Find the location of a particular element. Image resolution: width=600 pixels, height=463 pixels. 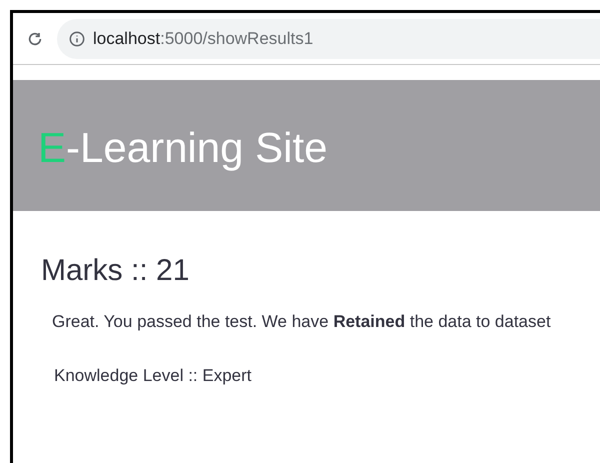

marks-heading: Marks :: 21 is located at coordinates (115, 271).